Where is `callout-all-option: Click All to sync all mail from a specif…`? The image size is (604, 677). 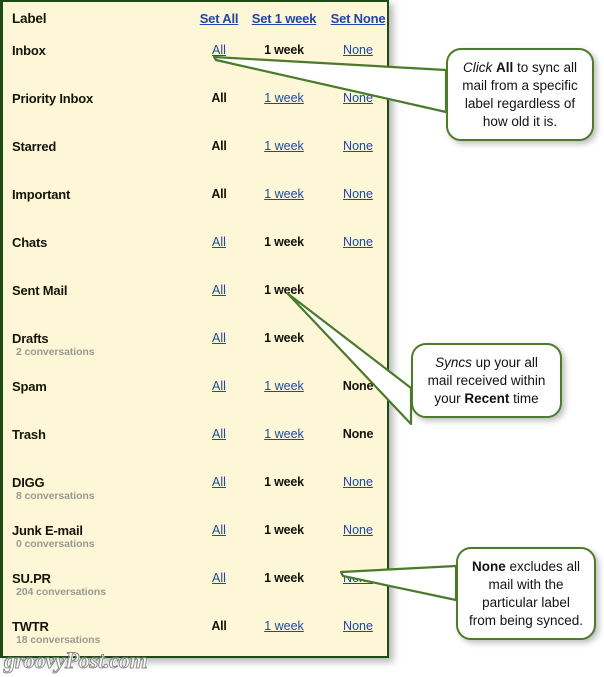
callout-all-option: Click All to sync all mail from a specif… is located at coordinates (520, 94).